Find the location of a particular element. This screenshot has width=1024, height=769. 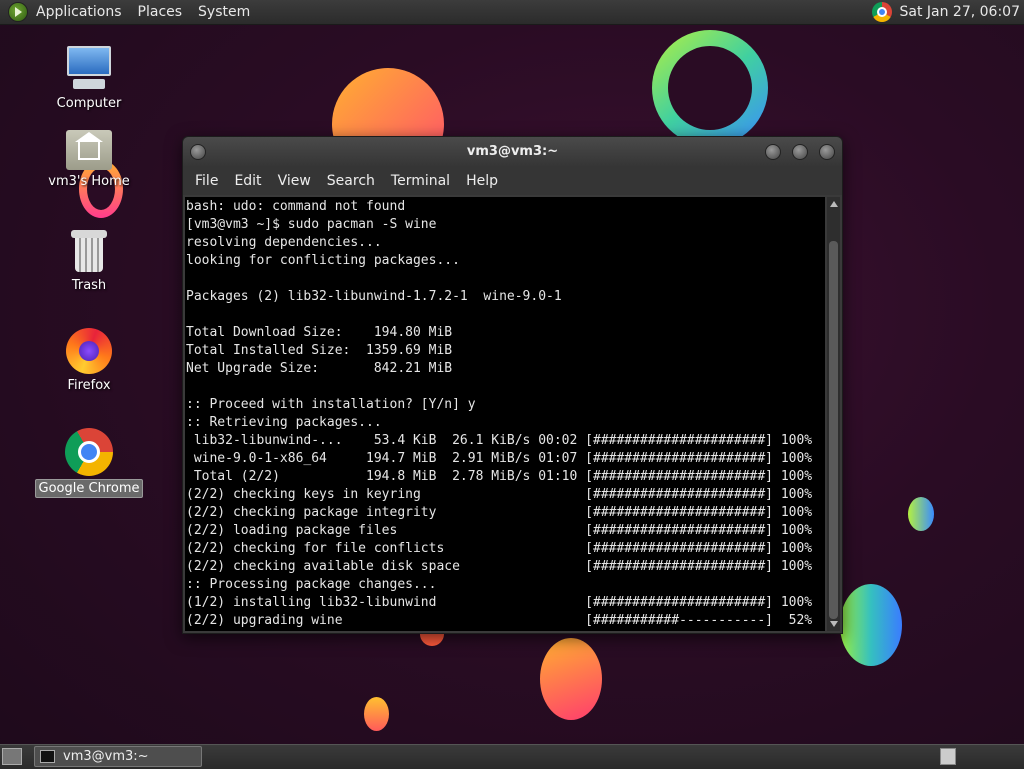

taskbar-item-label: vm3@vm3:~ is located at coordinates (106, 756).